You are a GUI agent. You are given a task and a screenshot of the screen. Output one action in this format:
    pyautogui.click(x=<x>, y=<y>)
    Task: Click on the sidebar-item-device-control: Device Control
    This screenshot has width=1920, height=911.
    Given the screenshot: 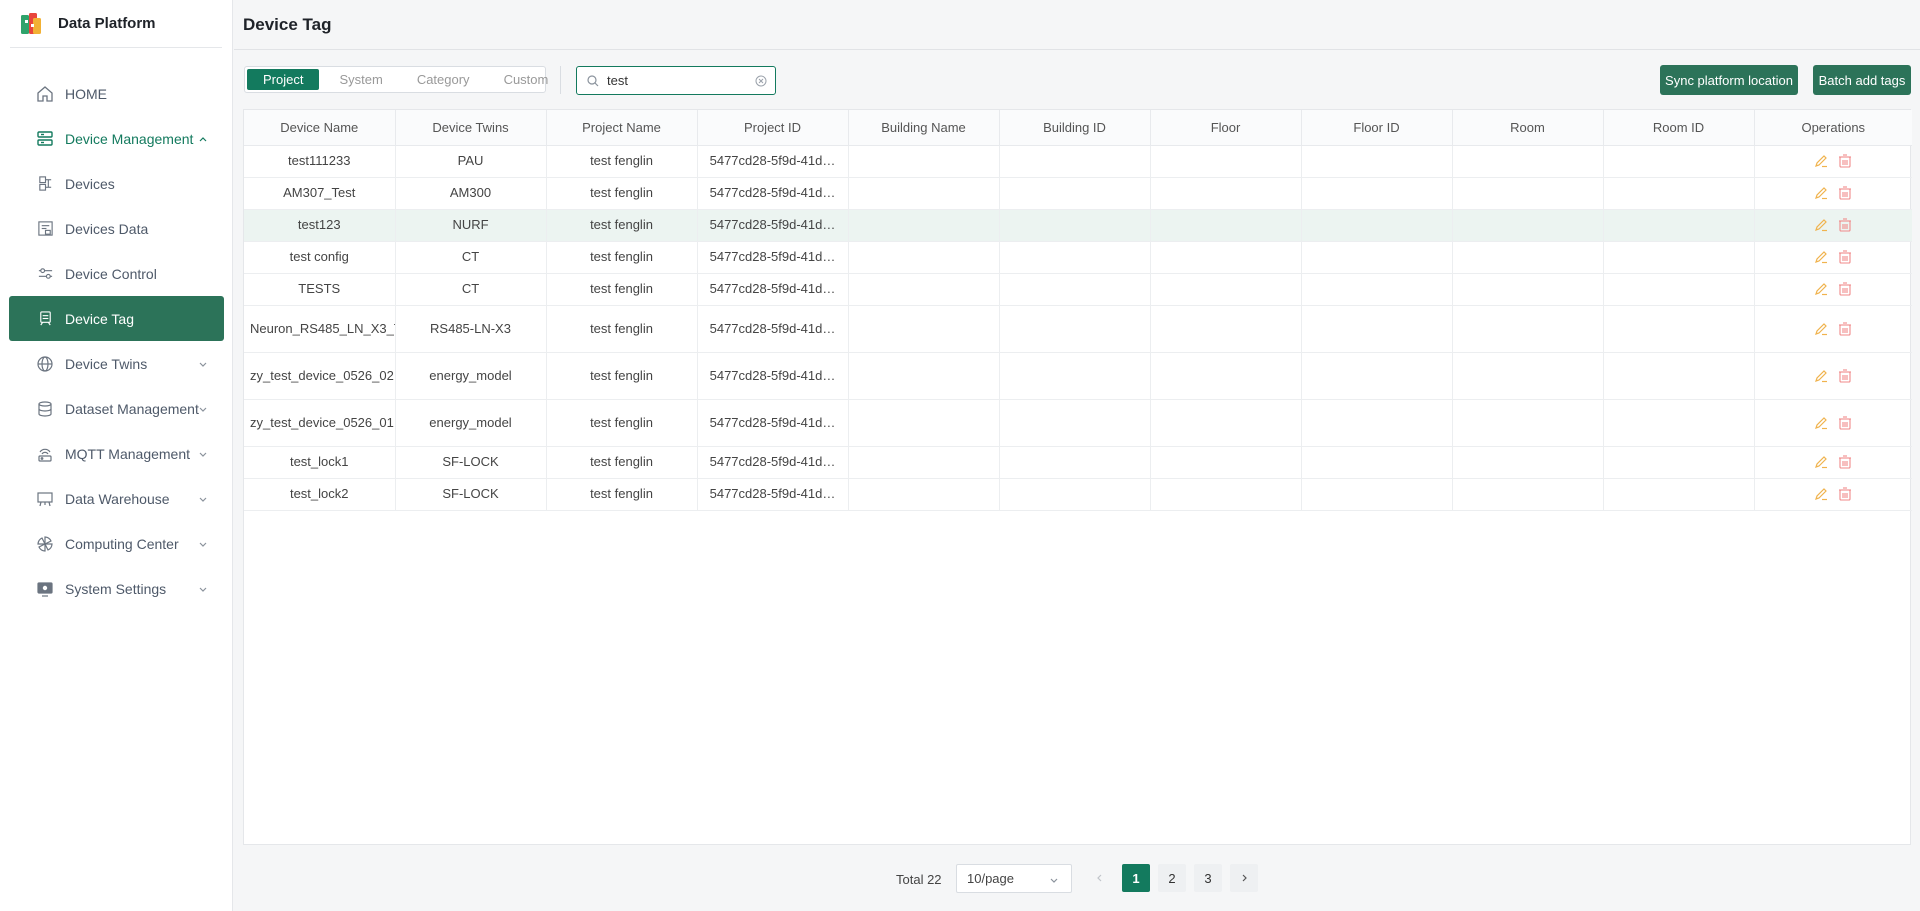 What is the action you would take?
    pyautogui.click(x=116, y=273)
    